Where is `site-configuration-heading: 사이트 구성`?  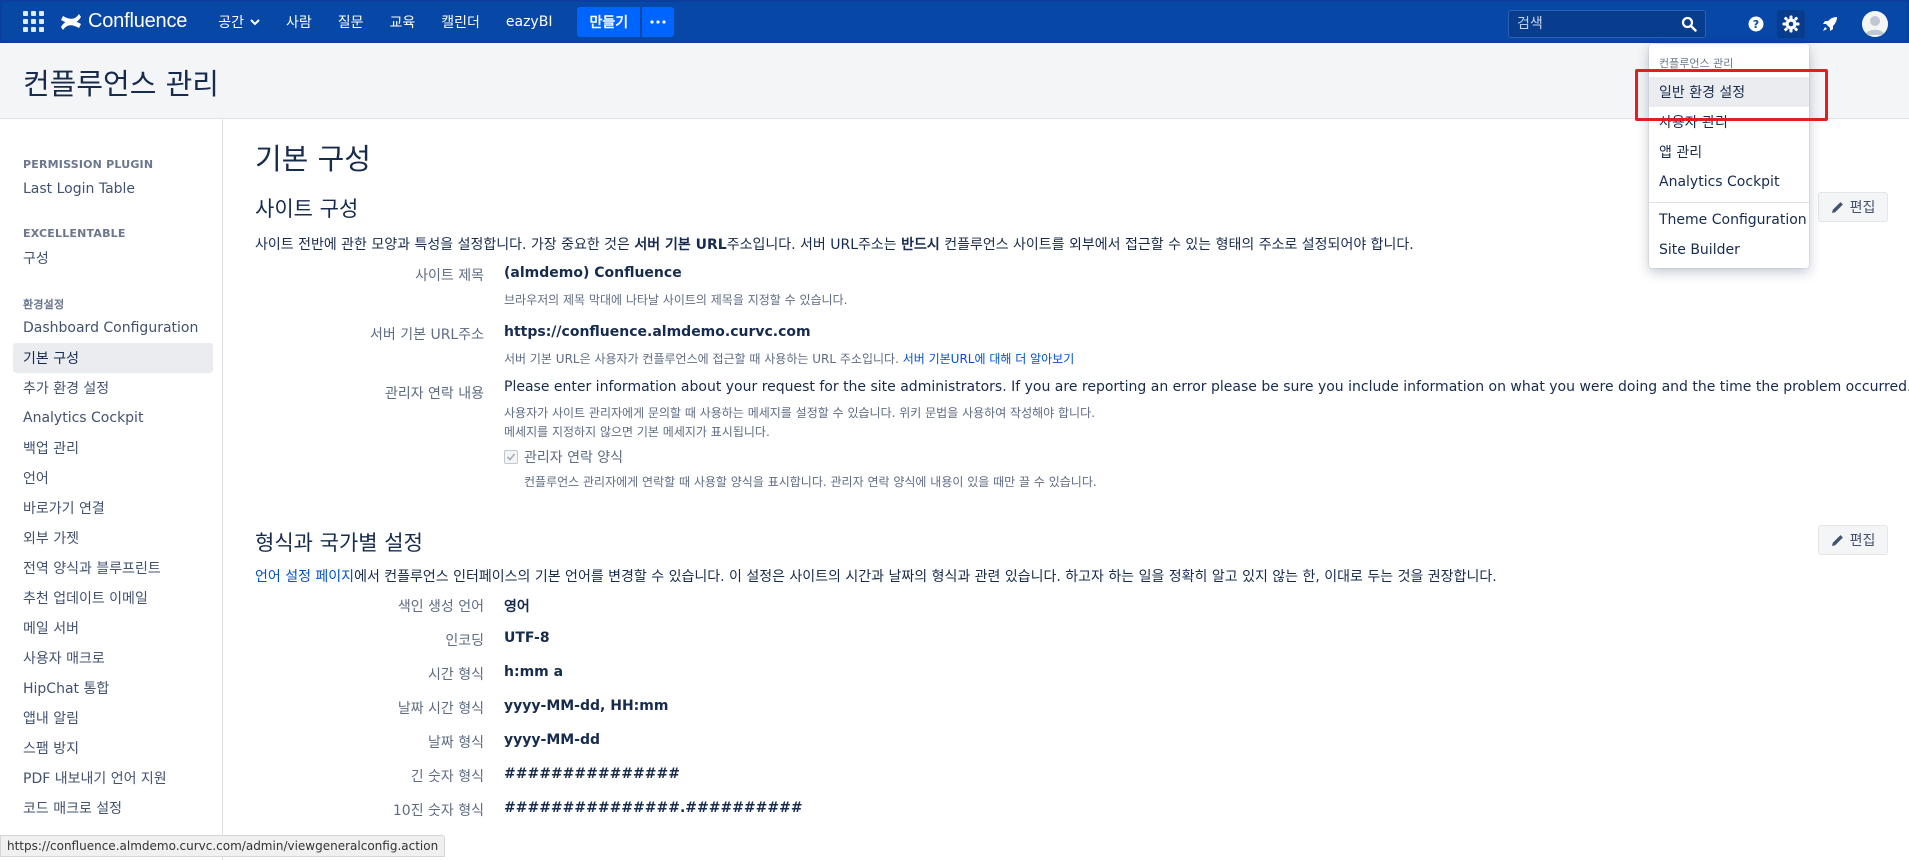 site-configuration-heading: 사이트 구성 is located at coordinates (307, 209).